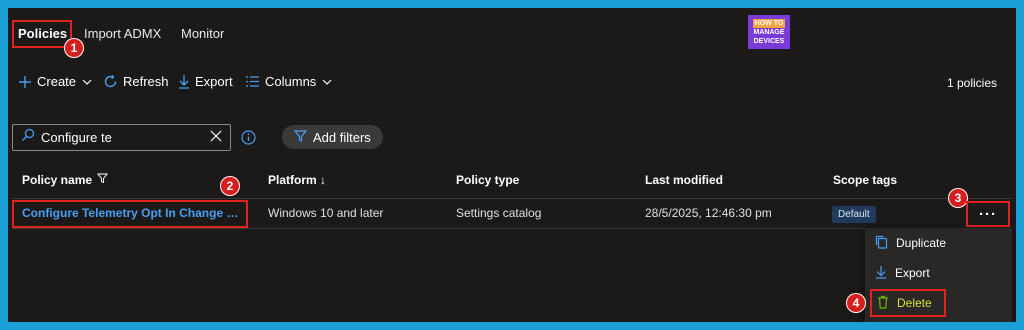  I want to click on refresh-button: Refresh, so click(136, 81).